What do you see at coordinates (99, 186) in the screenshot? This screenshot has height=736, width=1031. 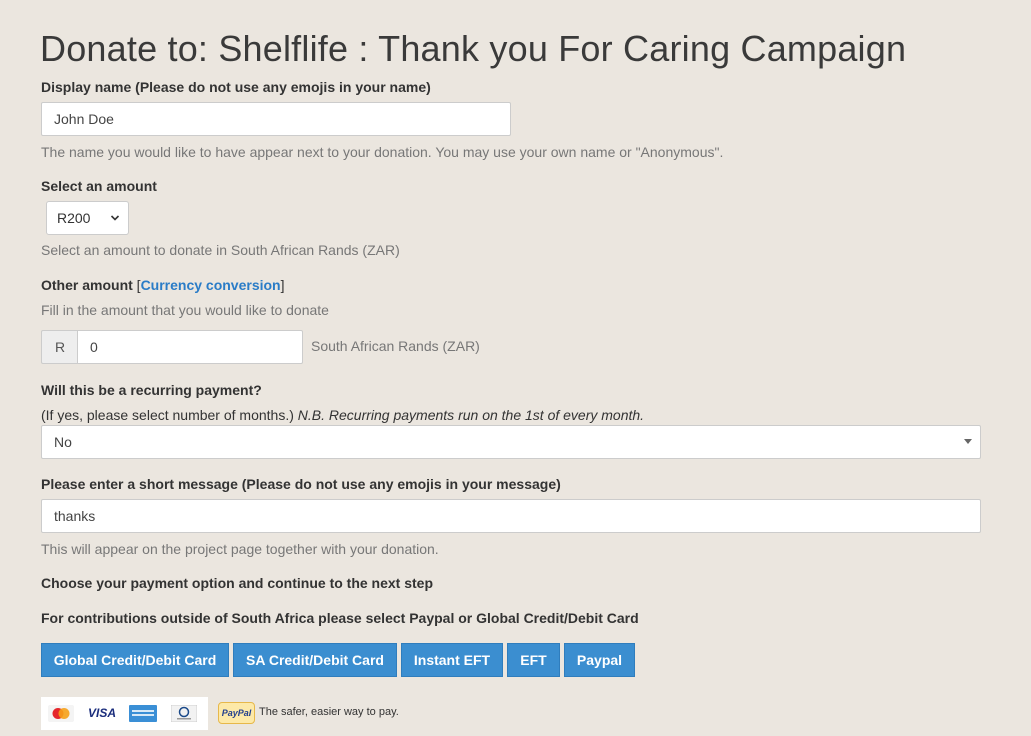 I see `amount-label: Select an amount` at bounding box center [99, 186].